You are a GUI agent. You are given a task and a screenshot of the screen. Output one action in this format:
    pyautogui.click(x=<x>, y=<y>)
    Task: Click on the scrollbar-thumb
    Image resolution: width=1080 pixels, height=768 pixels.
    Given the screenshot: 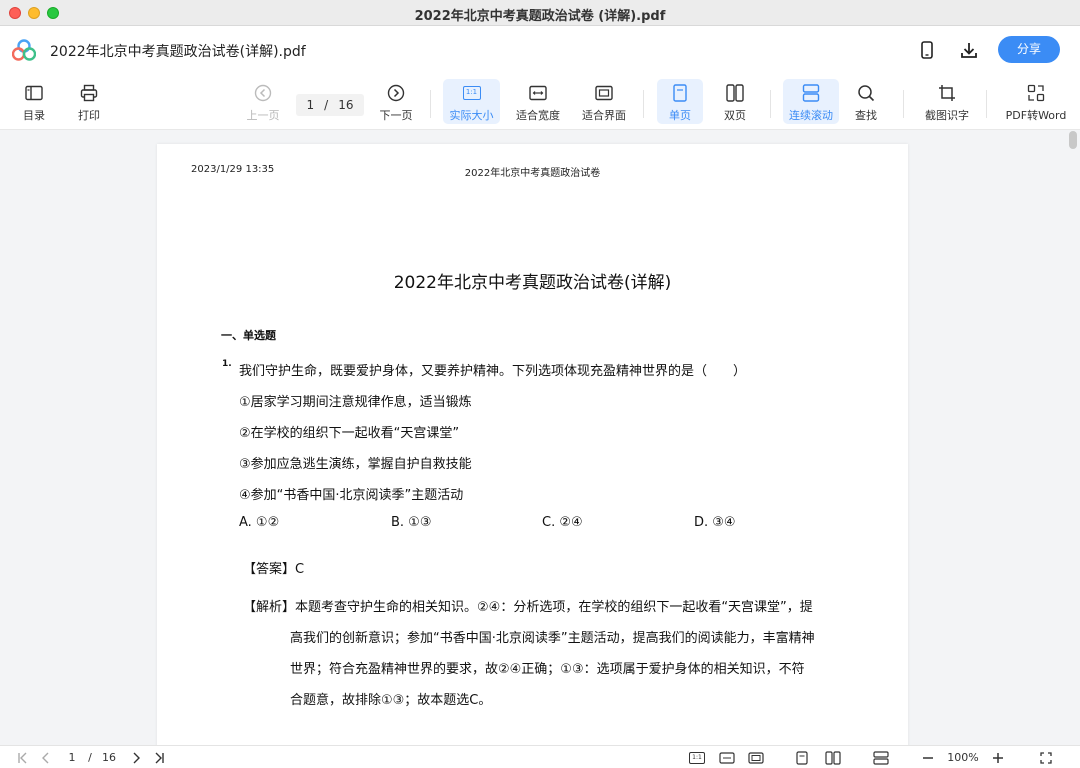 What is the action you would take?
    pyautogui.click(x=1073, y=140)
    